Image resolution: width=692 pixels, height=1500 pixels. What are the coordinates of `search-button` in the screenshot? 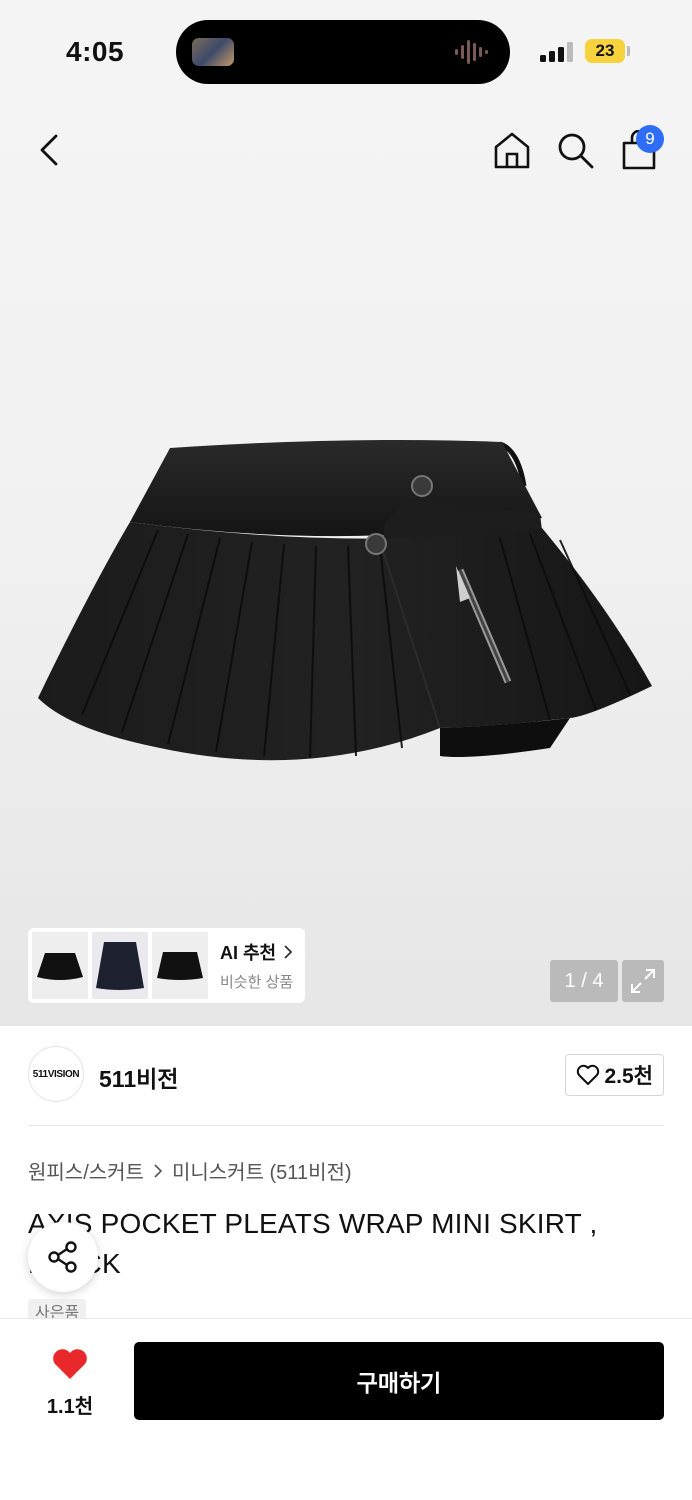 It's located at (575, 150).